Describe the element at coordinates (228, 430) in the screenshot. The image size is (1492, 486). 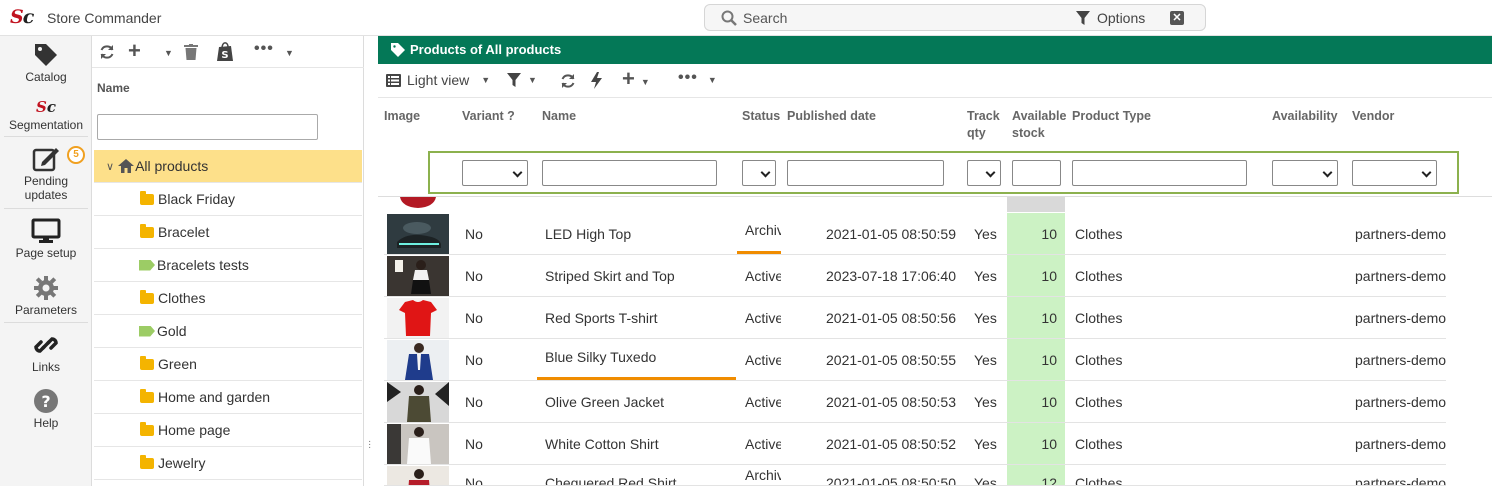
I see `tree-item-home-page: Home page` at that location.